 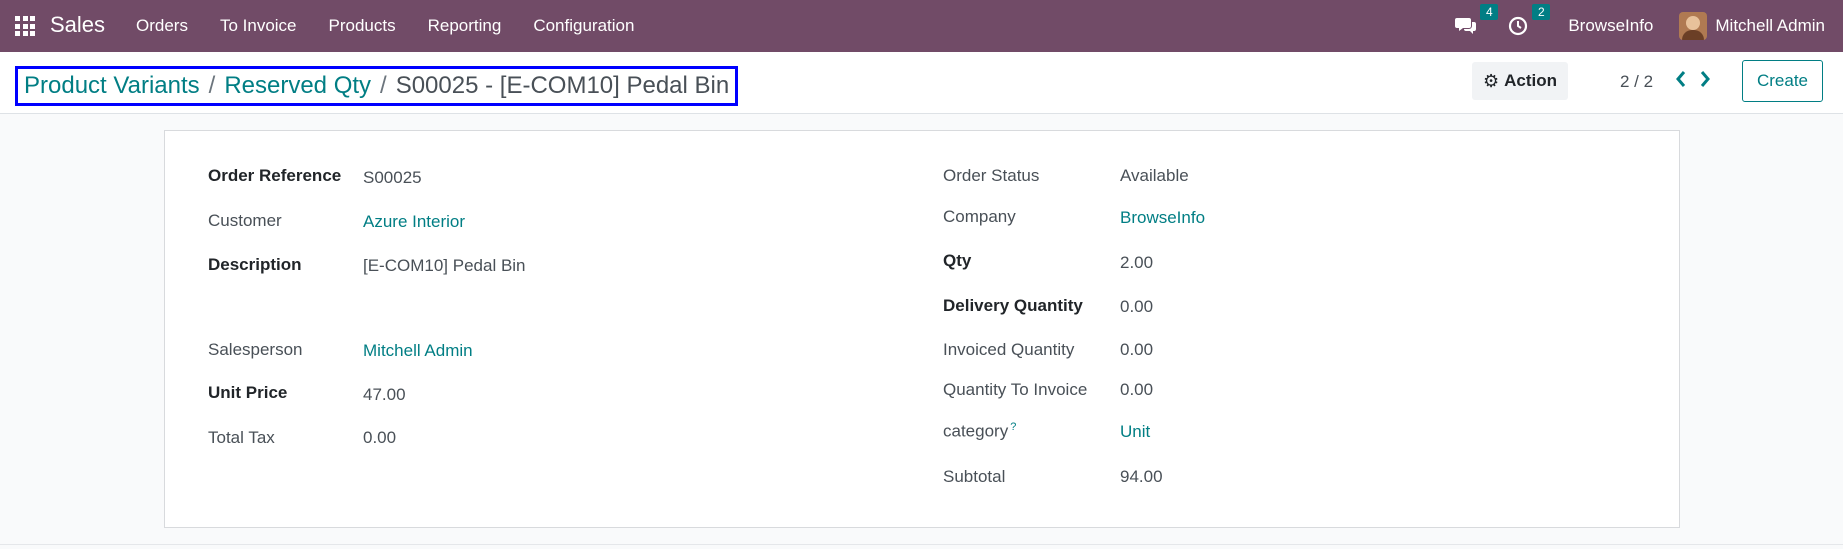 I want to click on value-company: BrowseInfo, so click(x=1162, y=218).